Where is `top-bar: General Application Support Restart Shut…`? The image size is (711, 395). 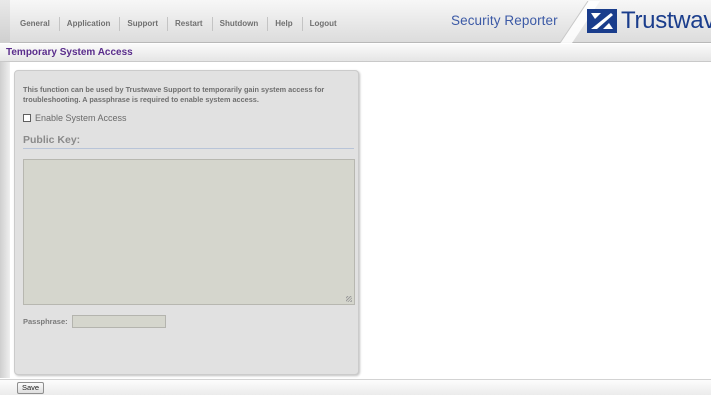
top-bar: General Application Support Restart Shut… is located at coordinates (355, 21).